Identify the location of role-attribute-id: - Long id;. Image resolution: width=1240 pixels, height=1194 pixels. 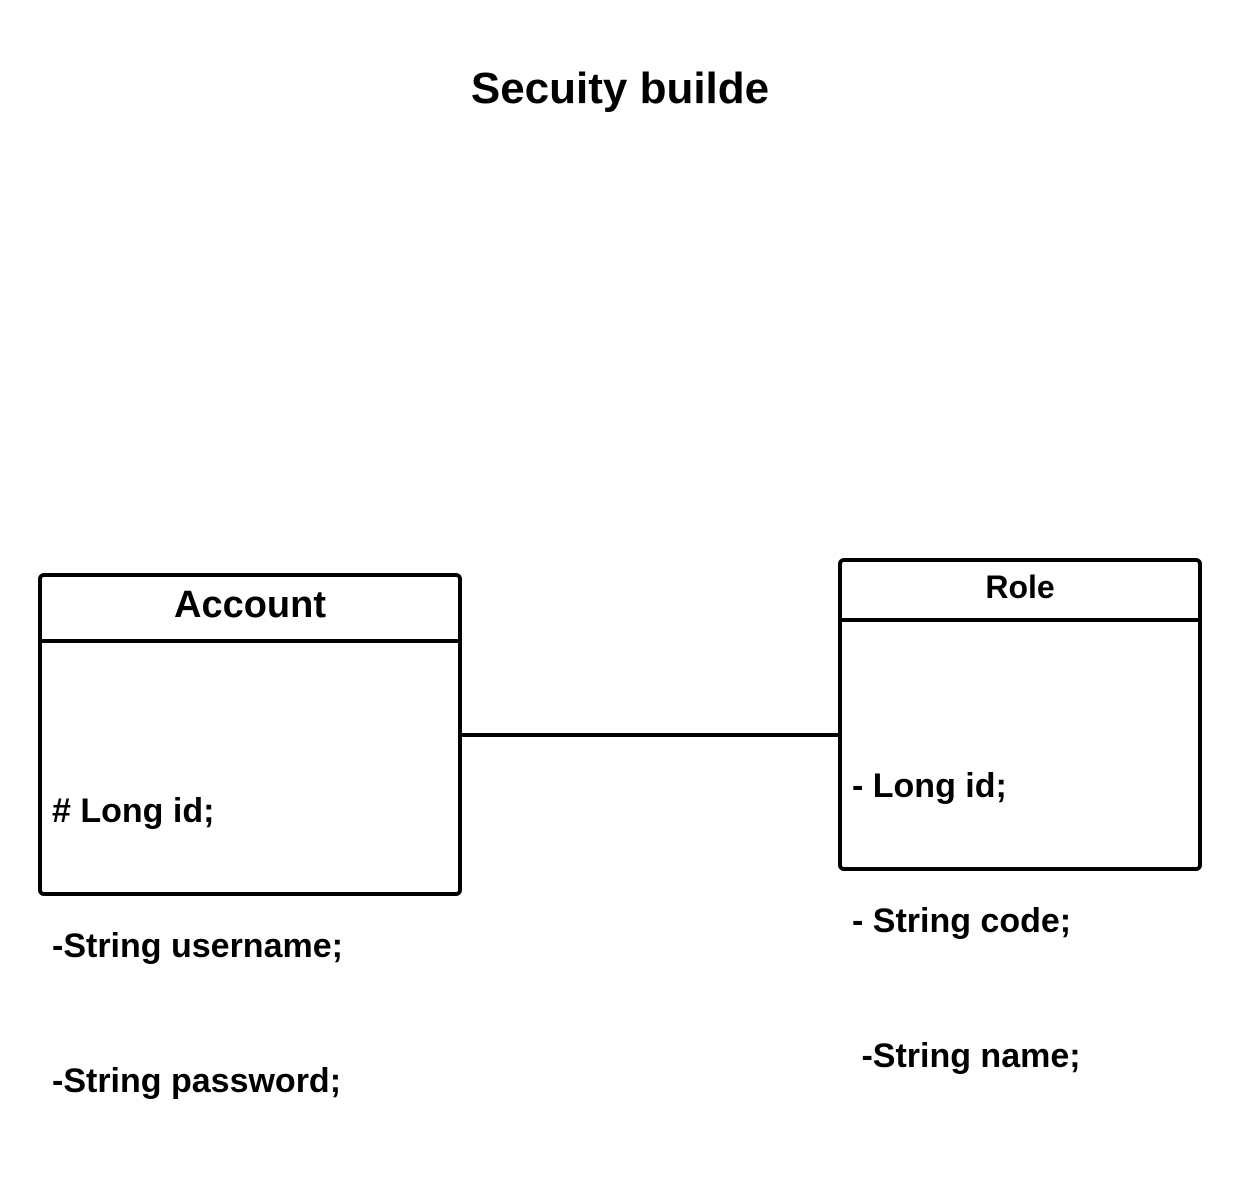
(929, 786).